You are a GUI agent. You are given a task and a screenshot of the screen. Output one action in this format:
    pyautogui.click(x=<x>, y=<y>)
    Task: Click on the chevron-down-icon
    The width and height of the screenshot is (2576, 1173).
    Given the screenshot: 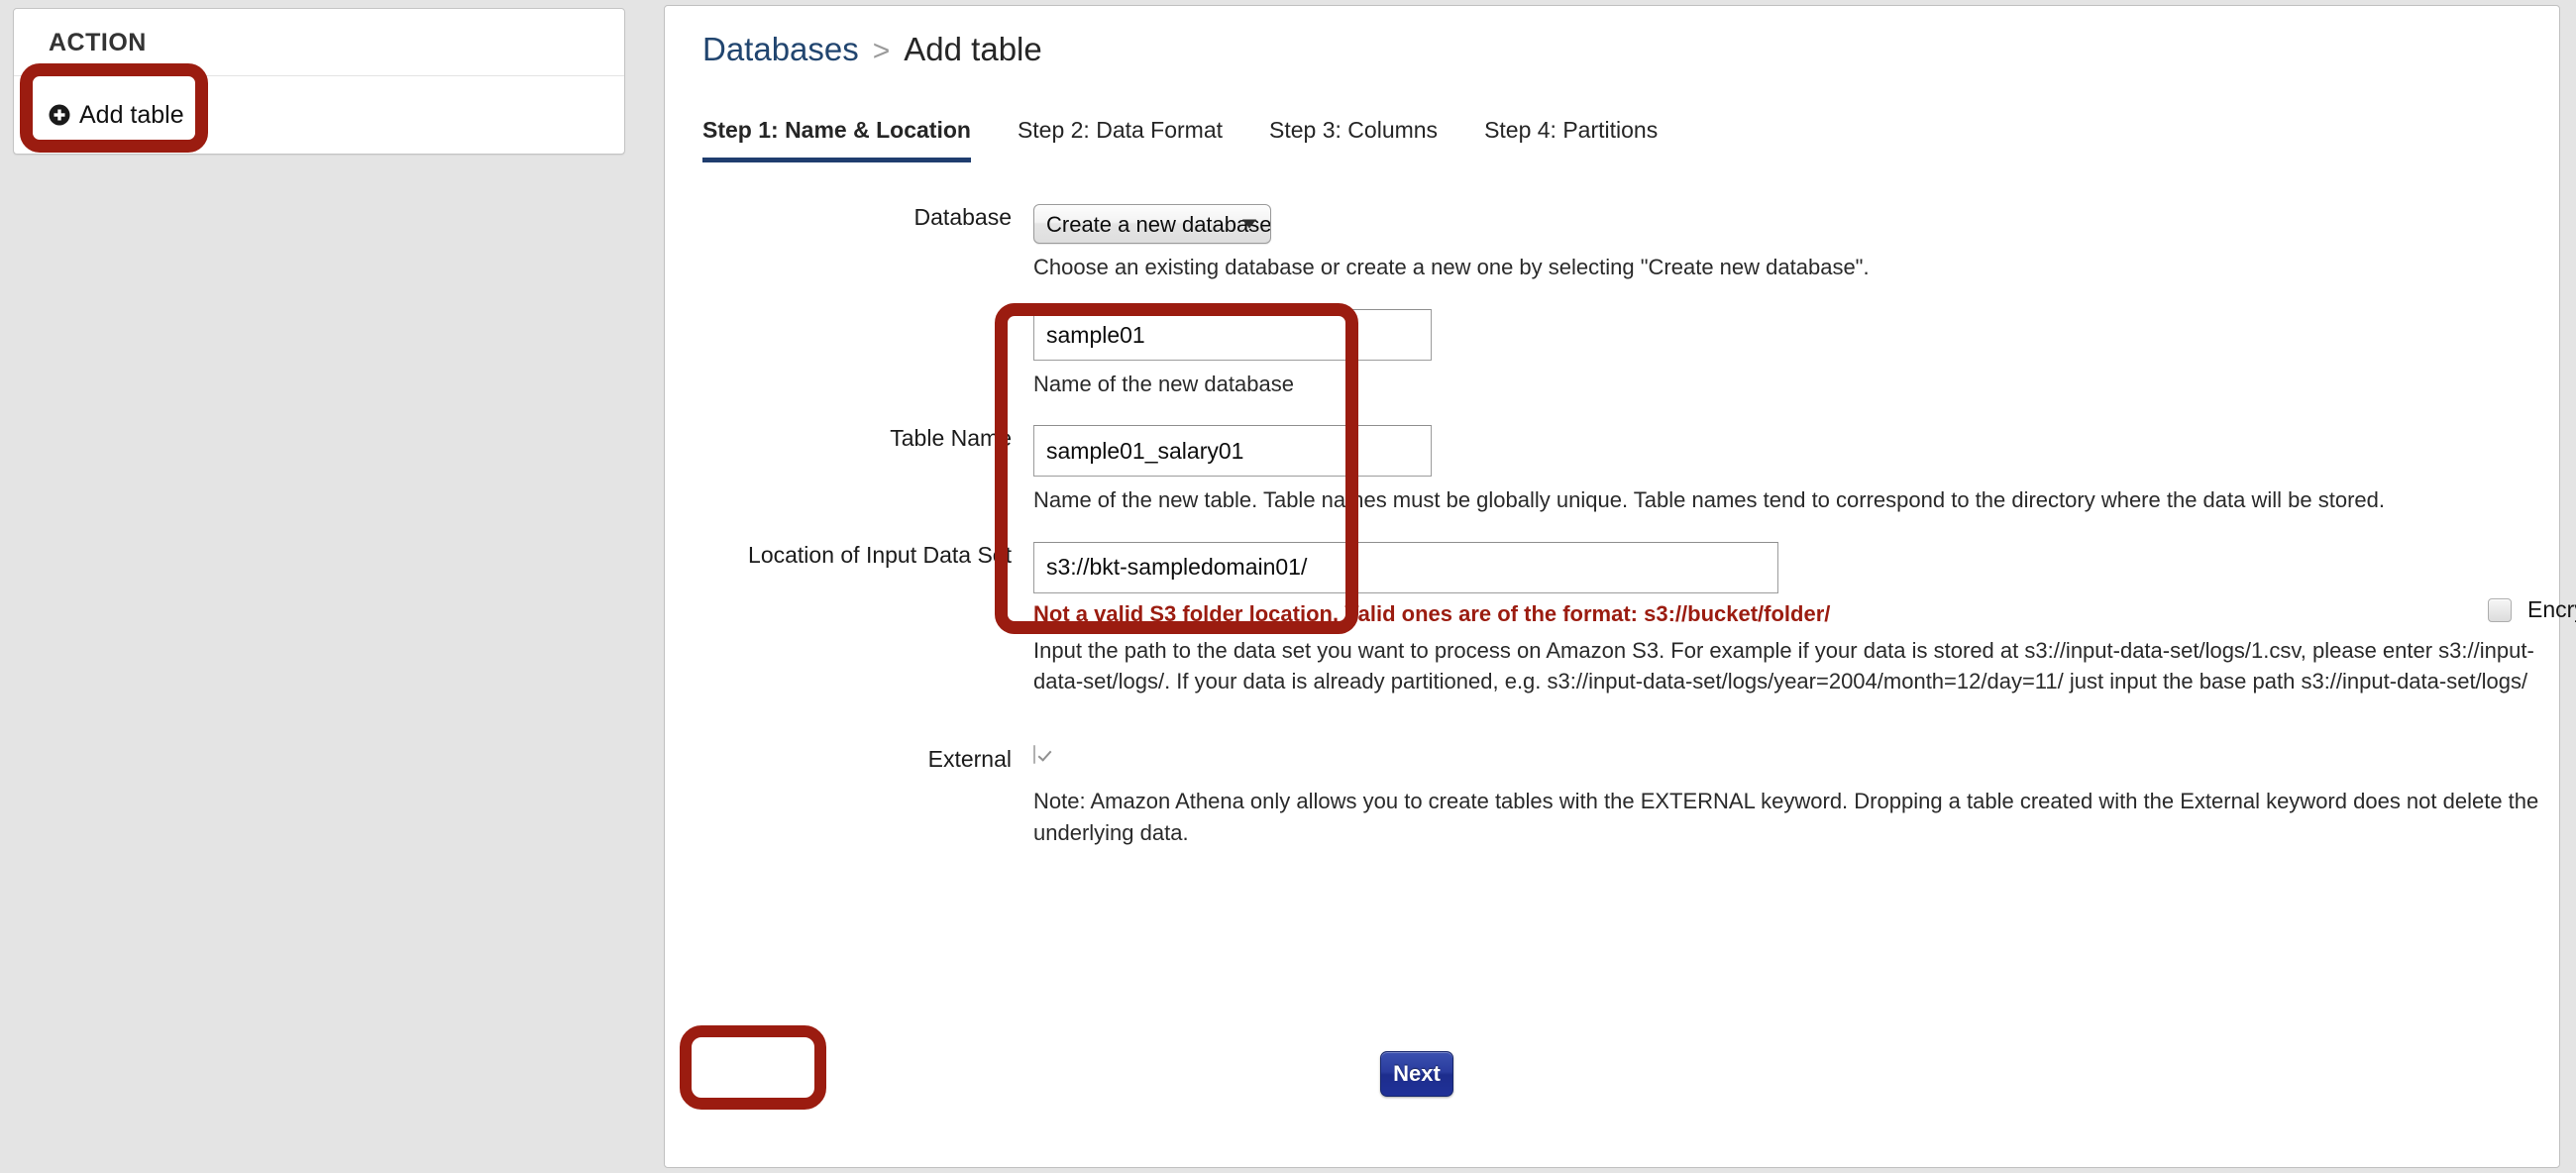 What is the action you would take?
    pyautogui.click(x=1249, y=224)
    